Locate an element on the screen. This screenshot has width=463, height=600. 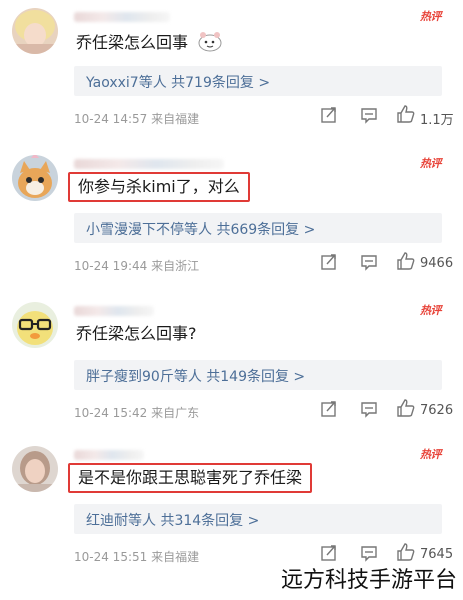
replies-panel: 红迪耐等人 共314条回复 > is located at coordinates (258, 519).